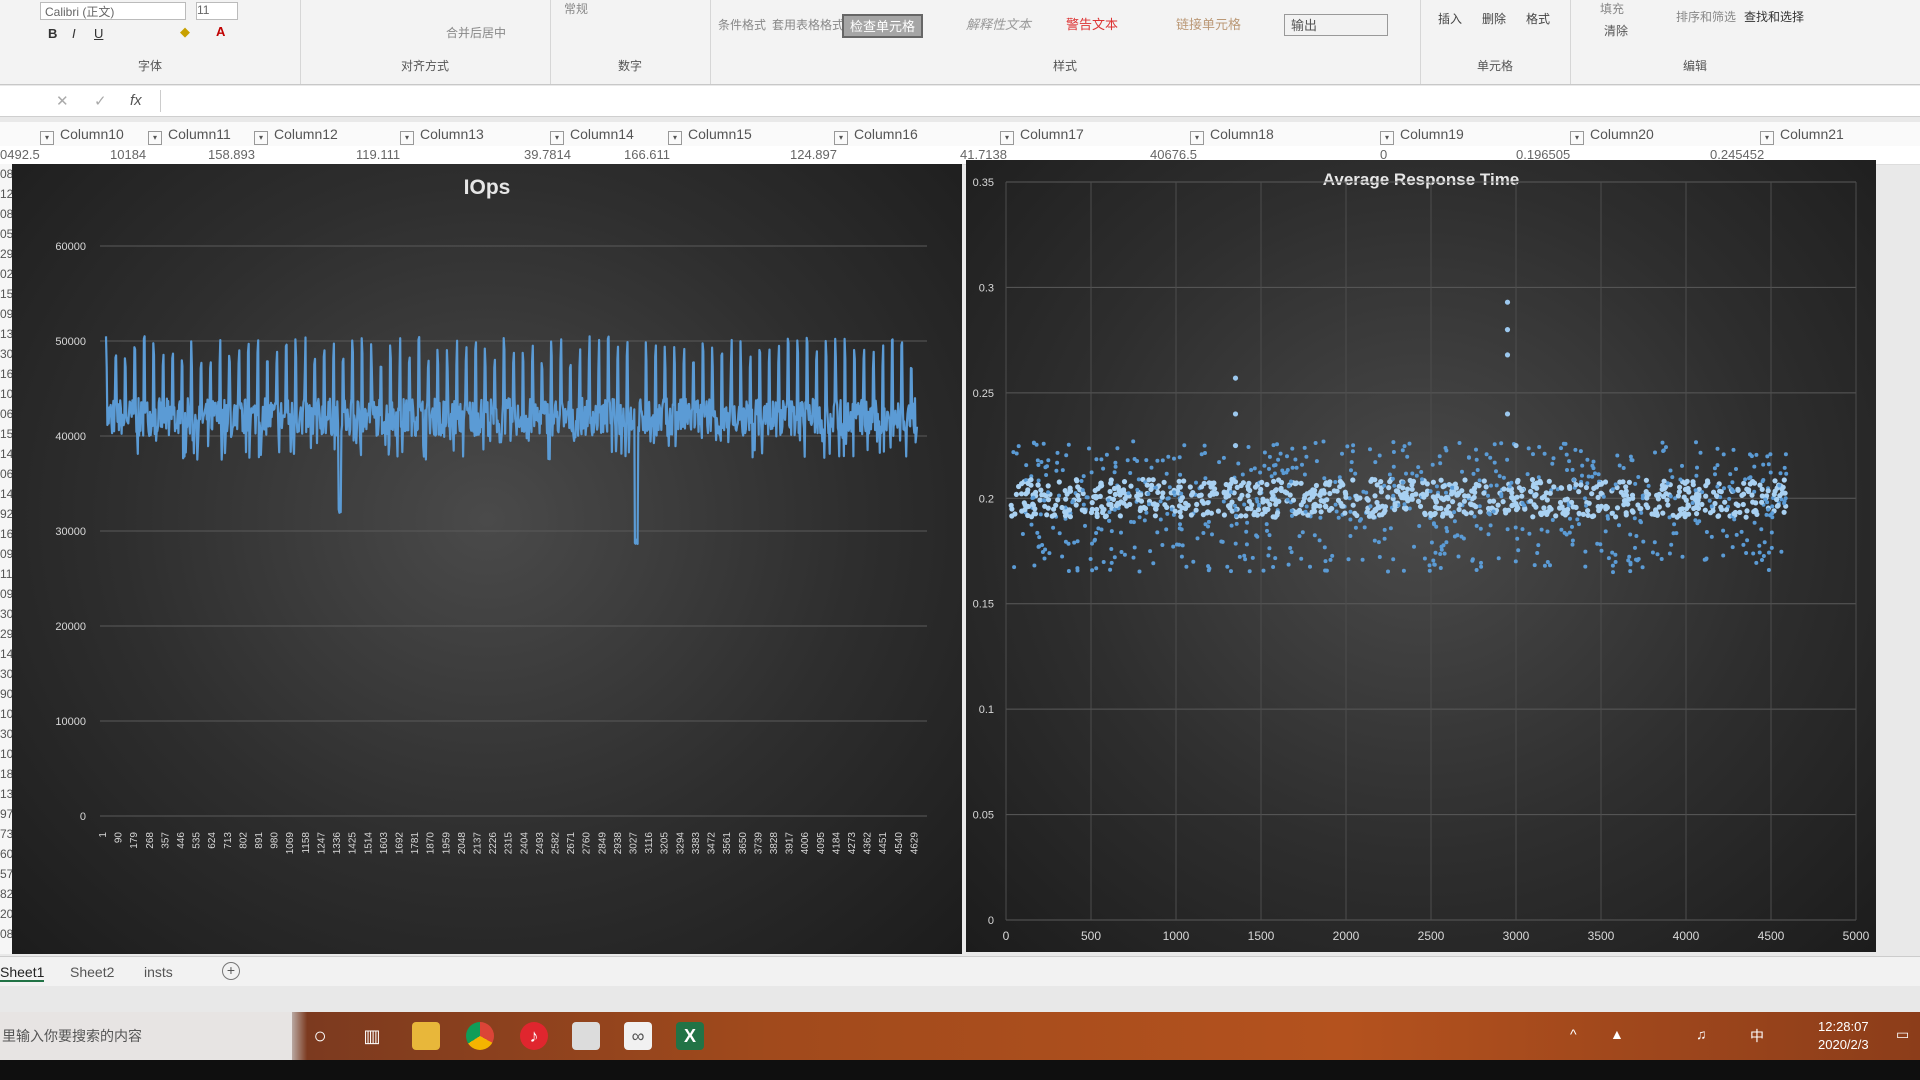  What do you see at coordinates (100, 101) in the screenshot?
I see `enter-icon: ✓` at bounding box center [100, 101].